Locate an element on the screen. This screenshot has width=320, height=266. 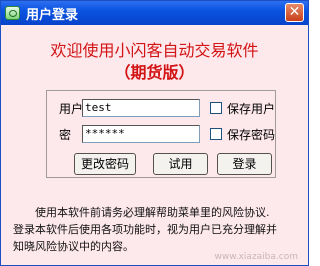
app-icon is located at coordinates (12, 13).